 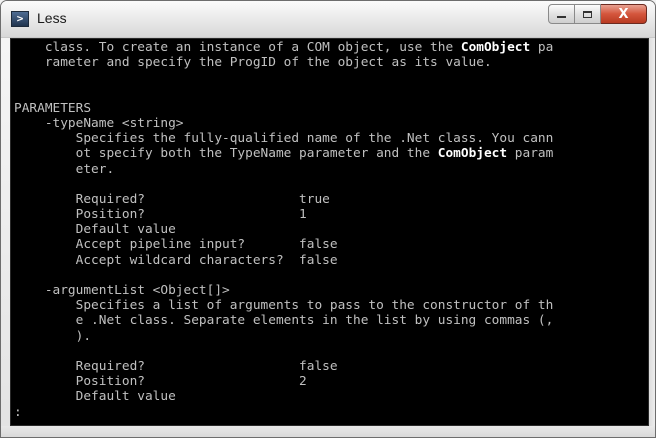 What do you see at coordinates (652, 232) in the screenshot?
I see `window-right-edge` at bounding box center [652, 232].